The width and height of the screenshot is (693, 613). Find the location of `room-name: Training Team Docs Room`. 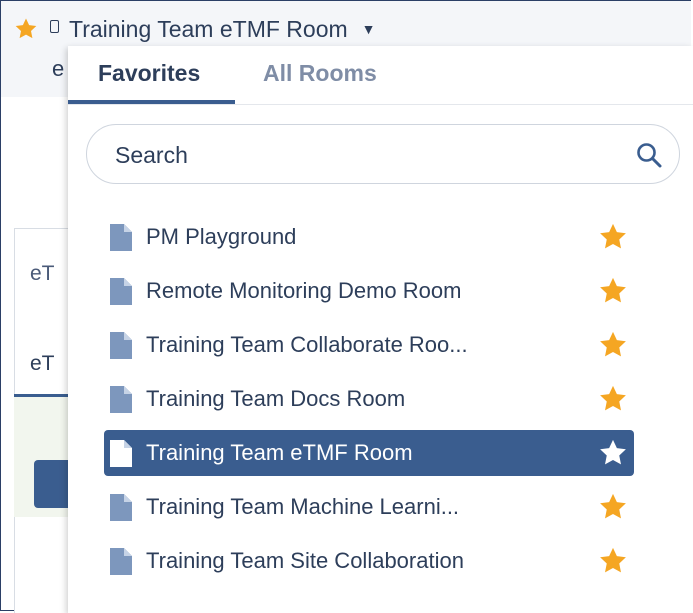

room-name: Training Team Docs Room is located at coordinates (276, 398).